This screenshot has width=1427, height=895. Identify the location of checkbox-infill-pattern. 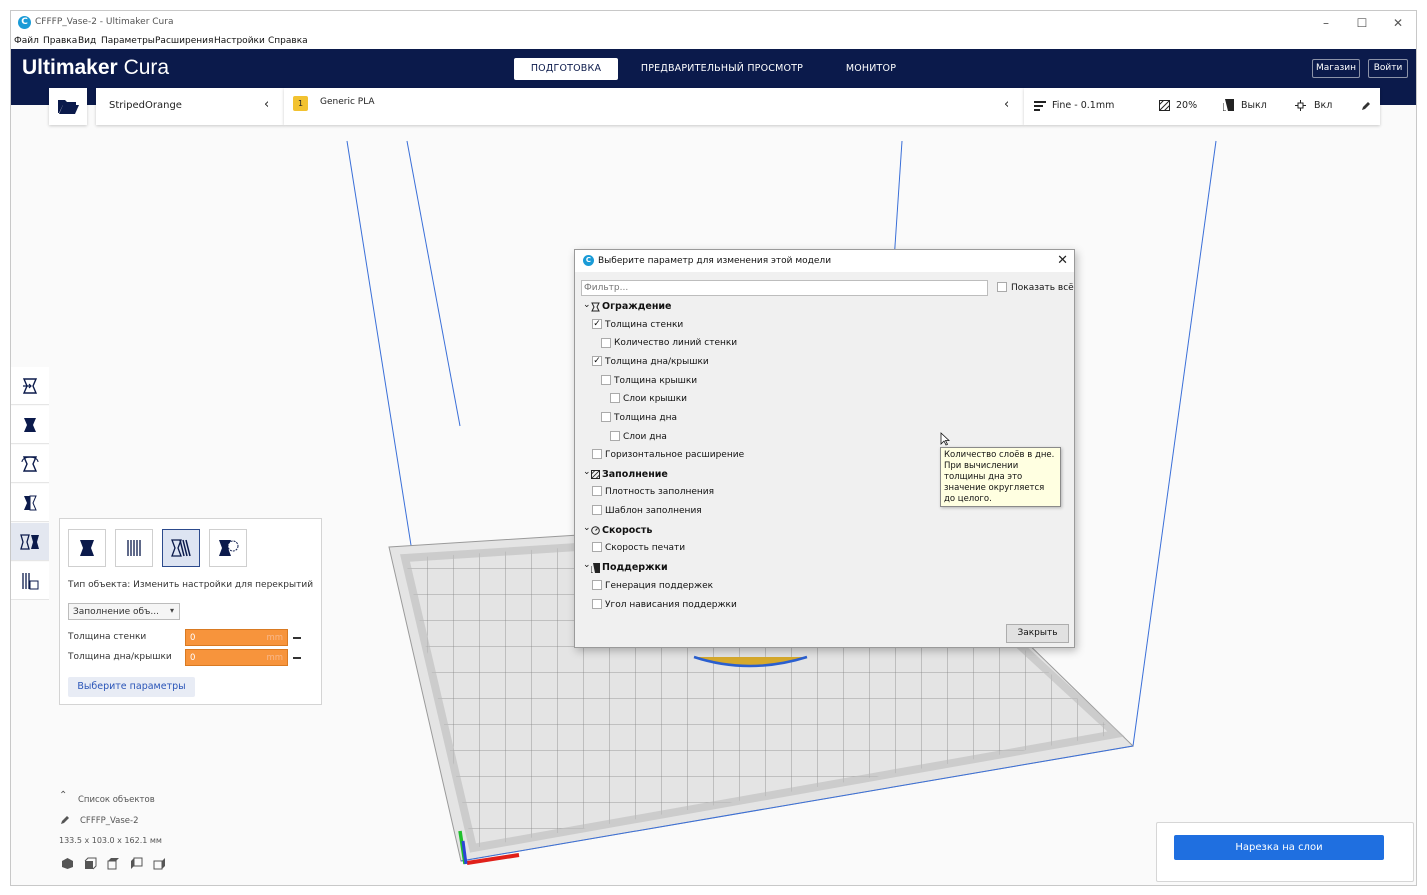
(597, 510).